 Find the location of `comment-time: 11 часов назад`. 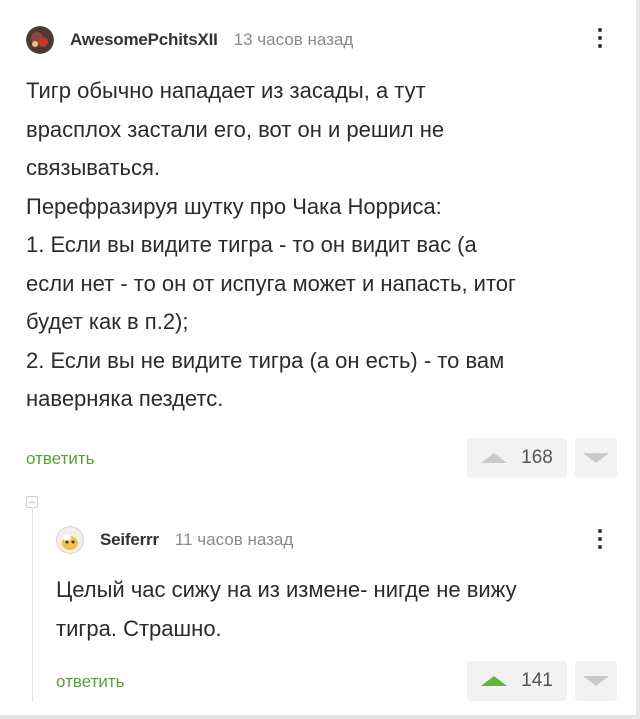

comment-time: 11 часов назад is located at coordinates (234, 539).